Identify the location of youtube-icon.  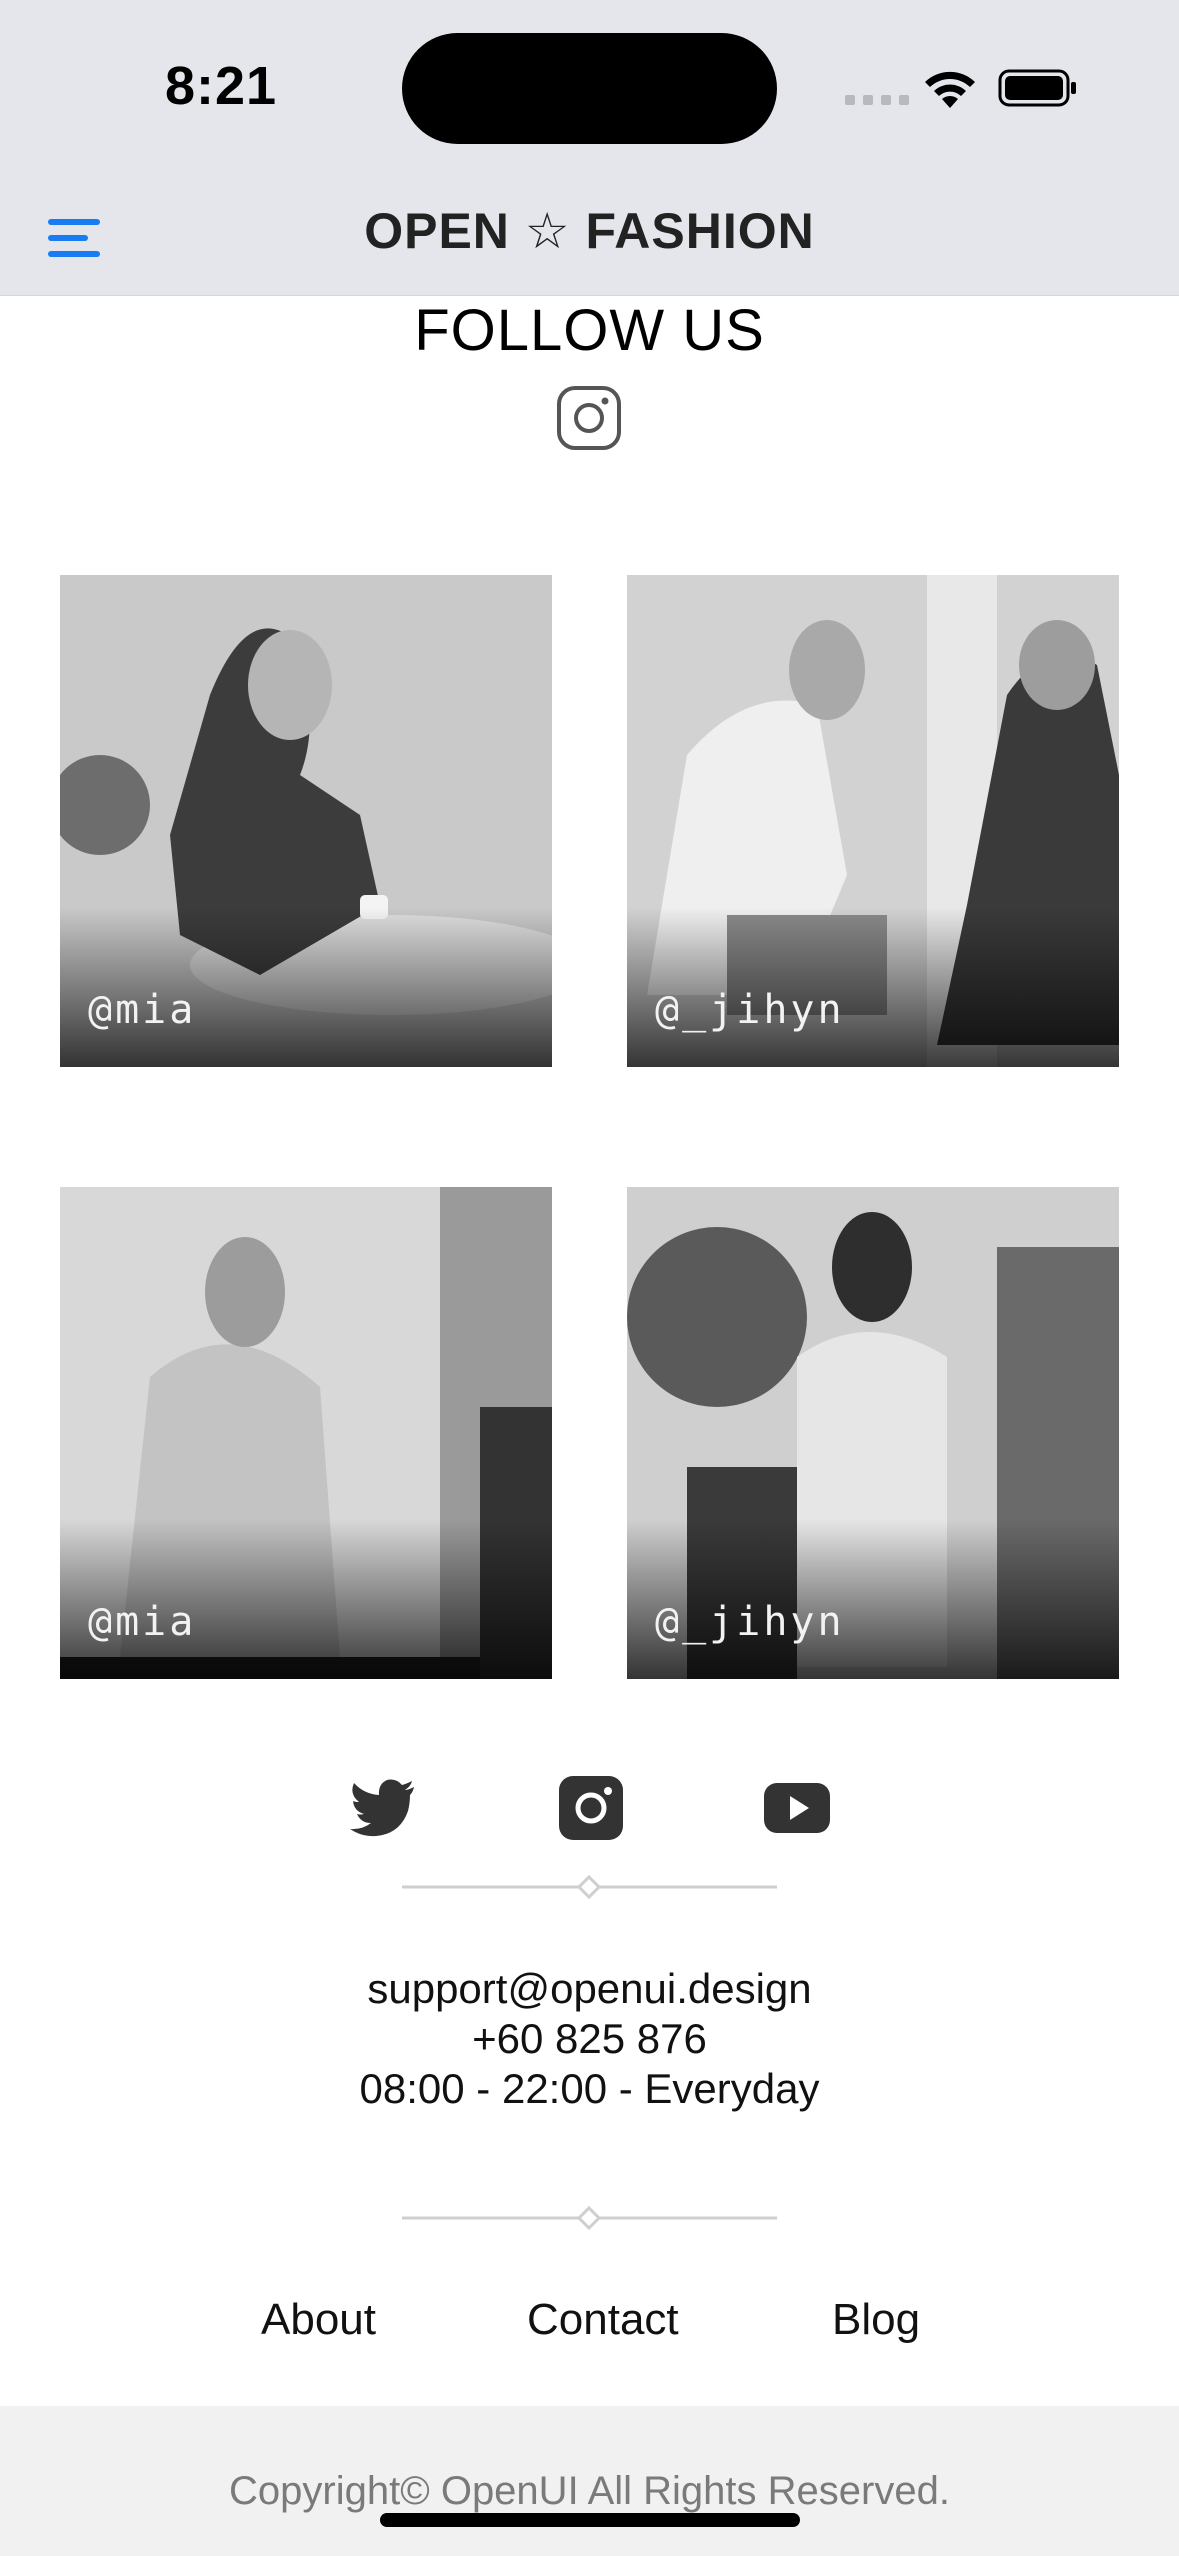
(797, 1808).